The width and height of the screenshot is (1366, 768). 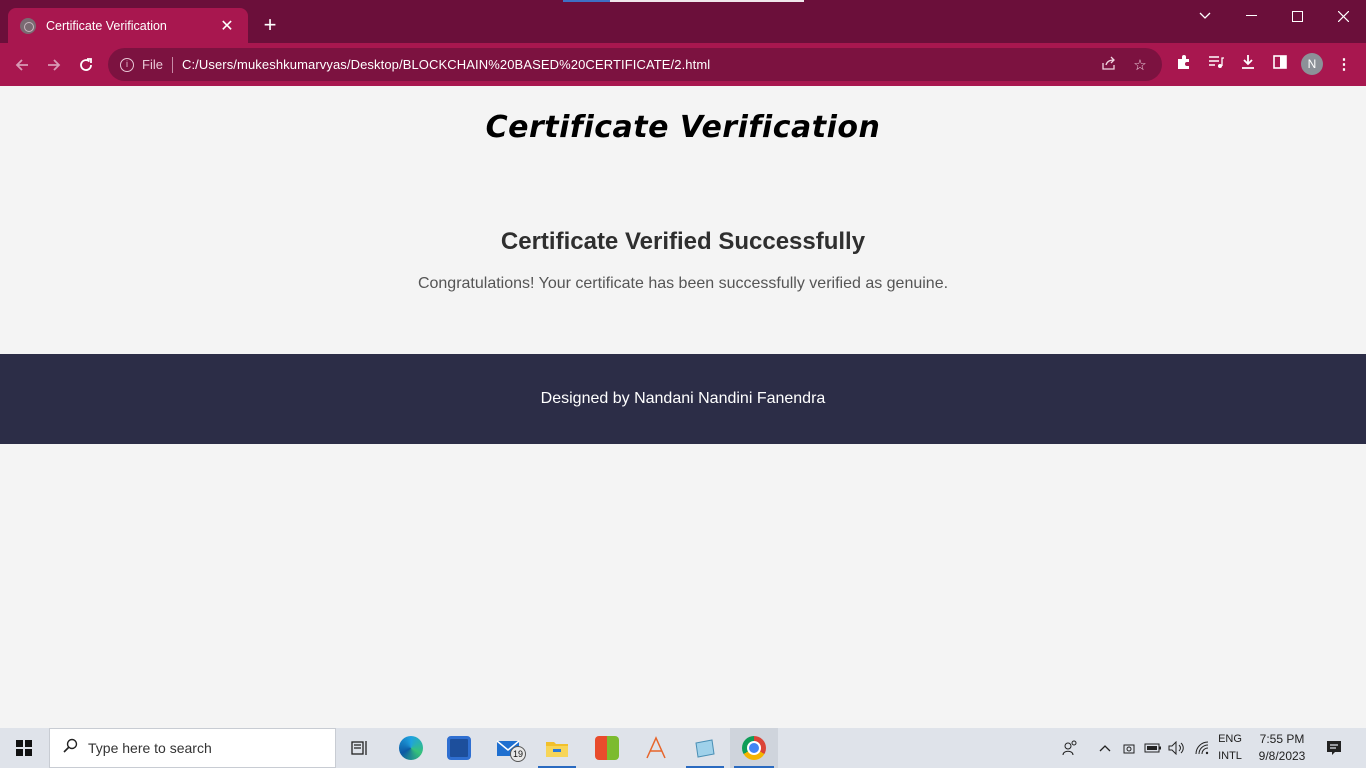 What do you see at coordinates (1070, 748) in the screenshot?
I see `people-icon` at bounding box center [1070, 748].